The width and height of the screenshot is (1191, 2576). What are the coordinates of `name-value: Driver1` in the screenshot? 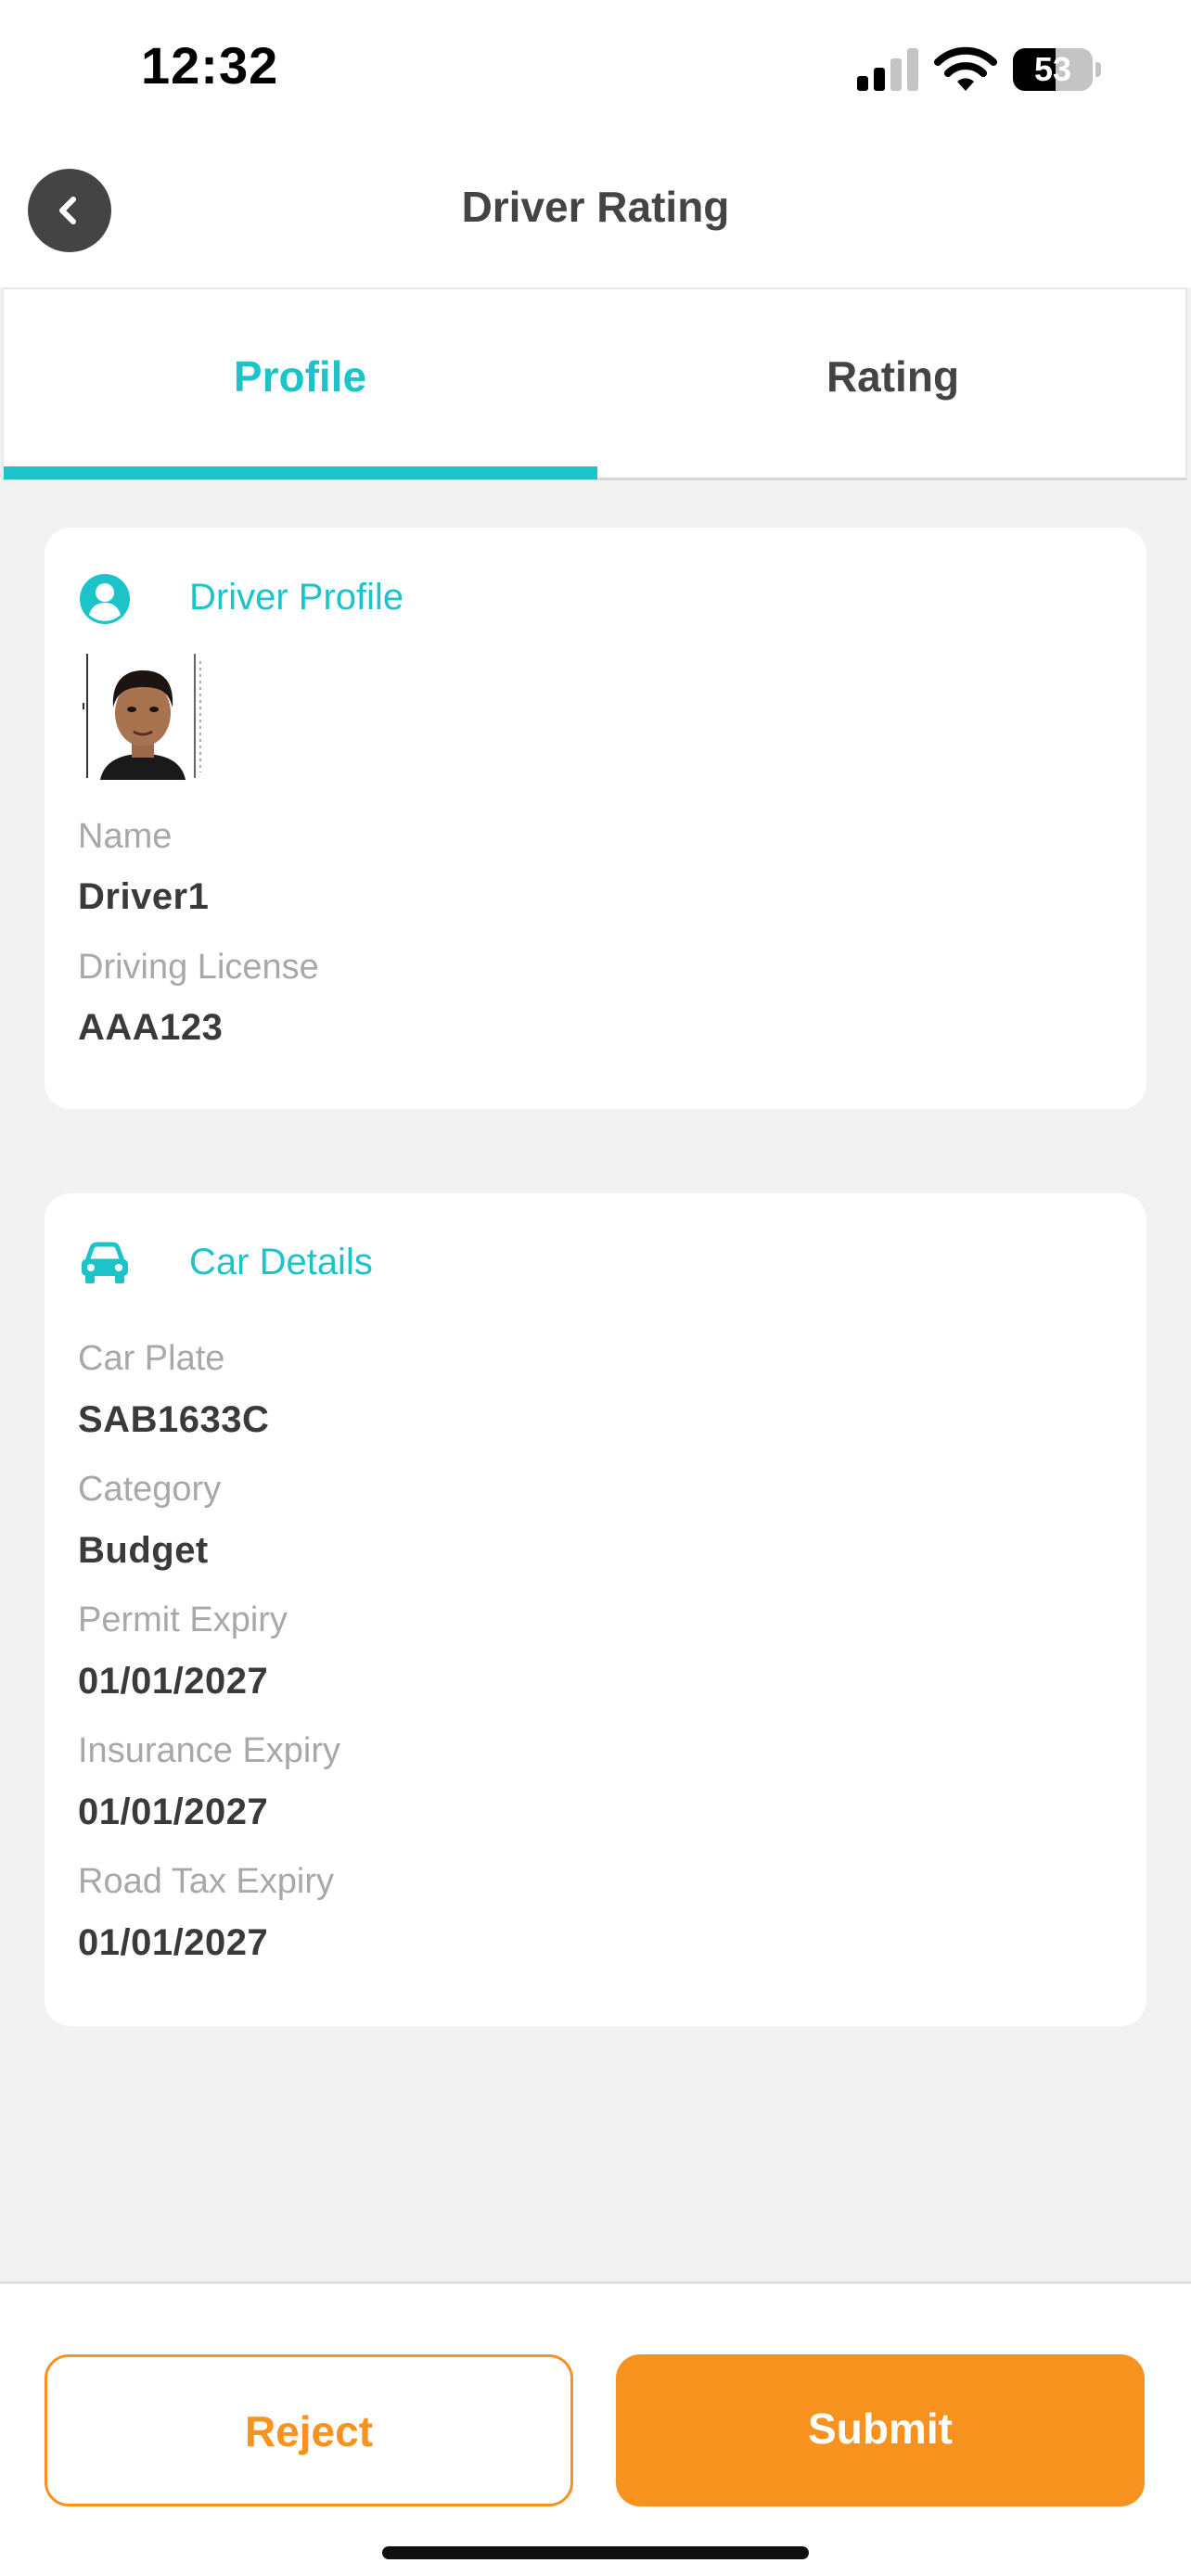 It's located at (144, 896).